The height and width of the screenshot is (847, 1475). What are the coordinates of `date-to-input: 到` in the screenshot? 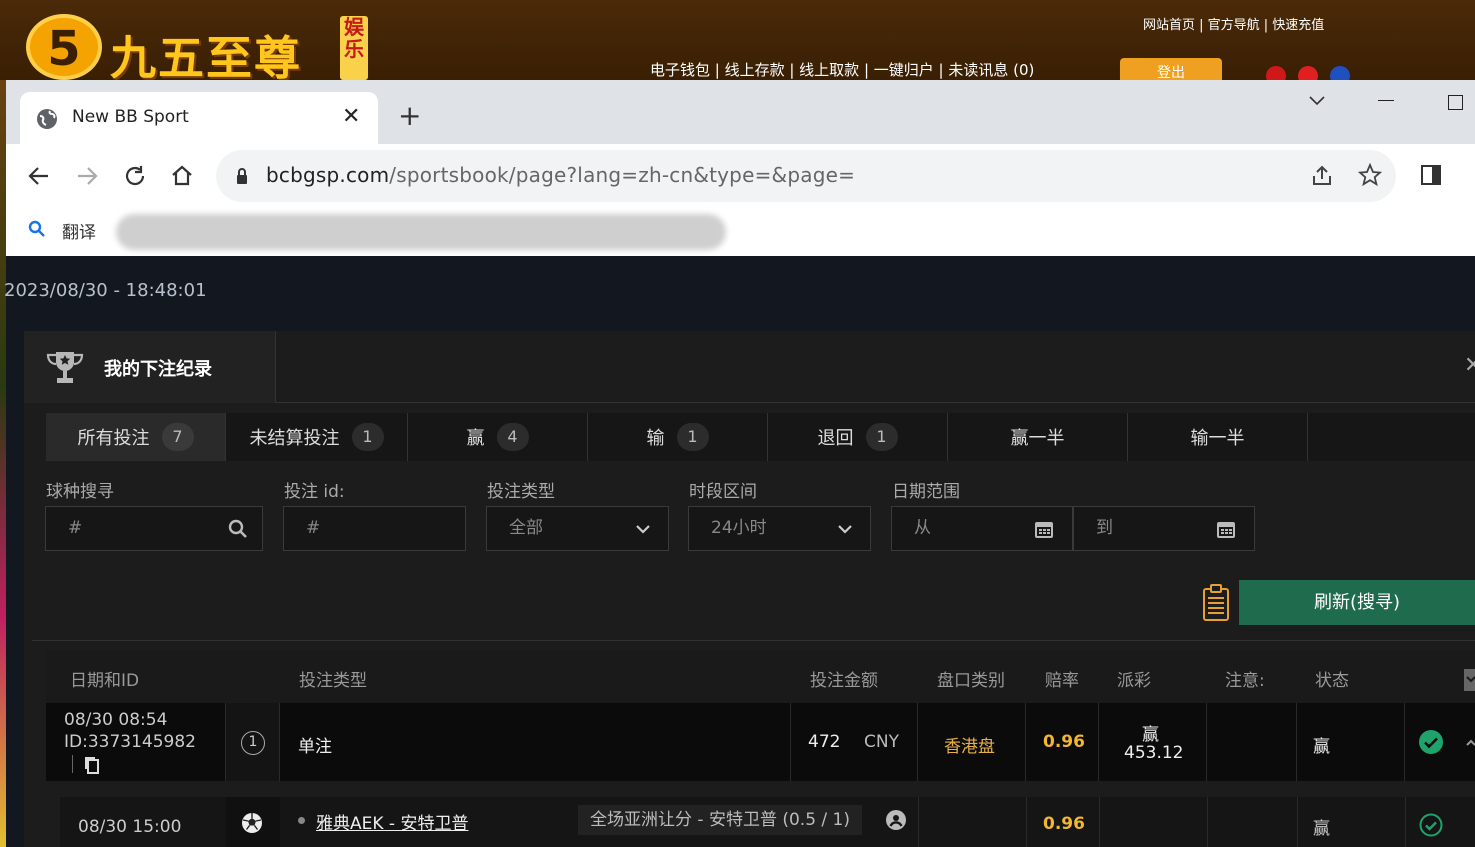 It's located at (1164, 528).